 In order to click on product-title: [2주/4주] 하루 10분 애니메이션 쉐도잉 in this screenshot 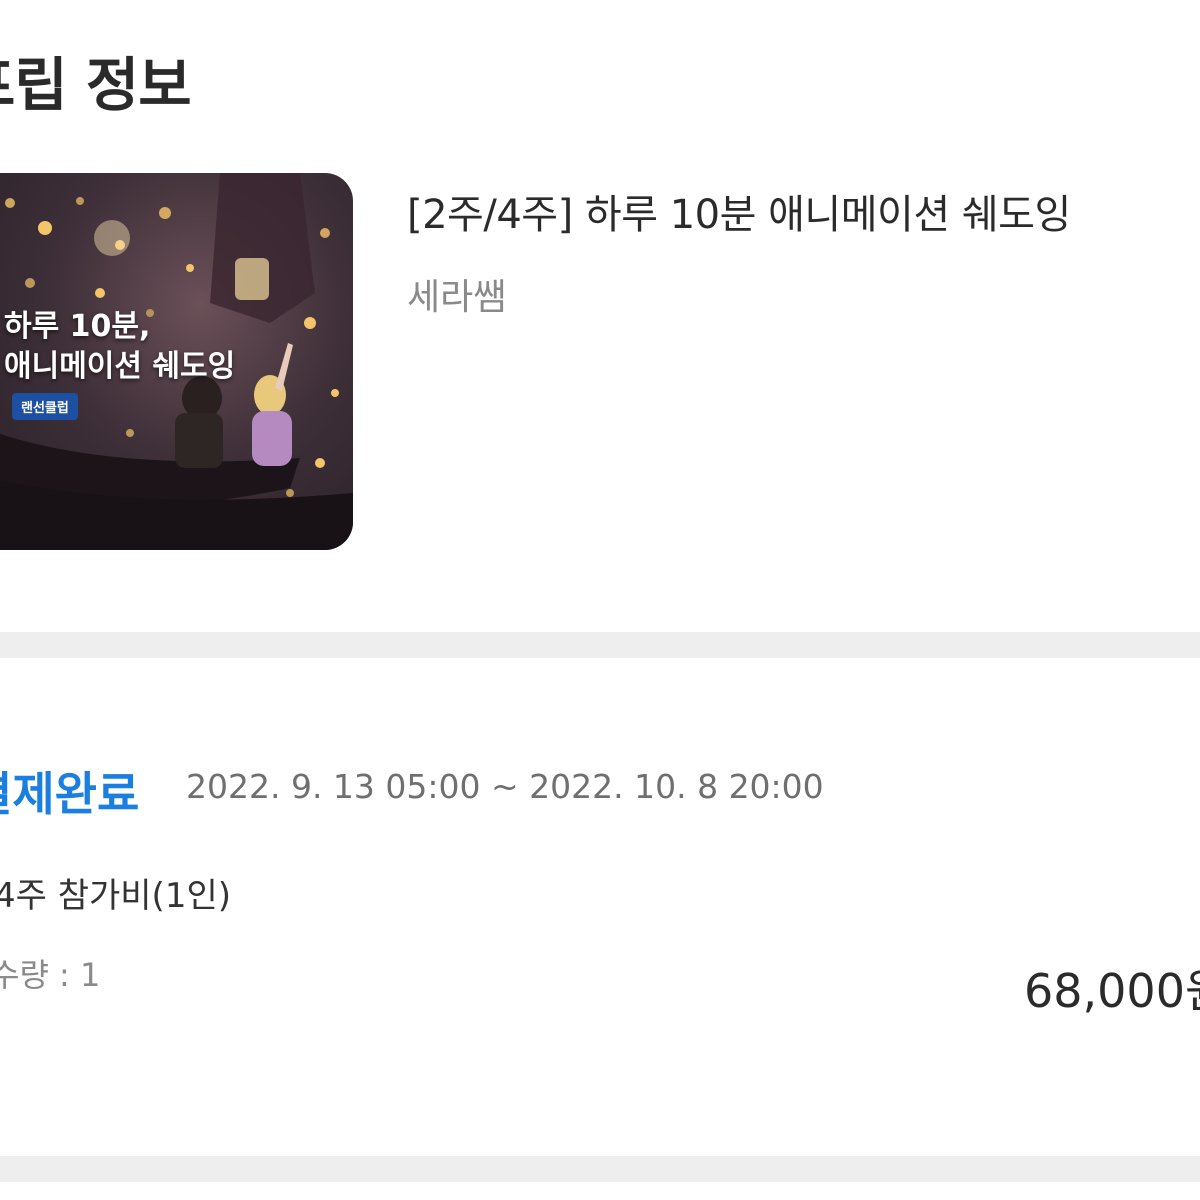, I will do `click(739, 211)`.